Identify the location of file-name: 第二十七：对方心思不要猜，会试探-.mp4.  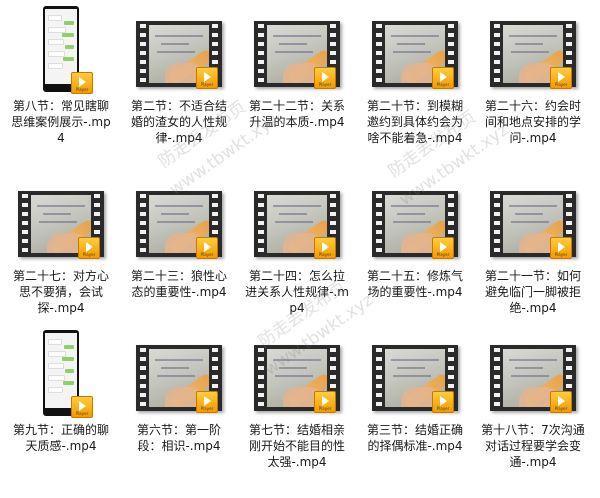
(60, 292).